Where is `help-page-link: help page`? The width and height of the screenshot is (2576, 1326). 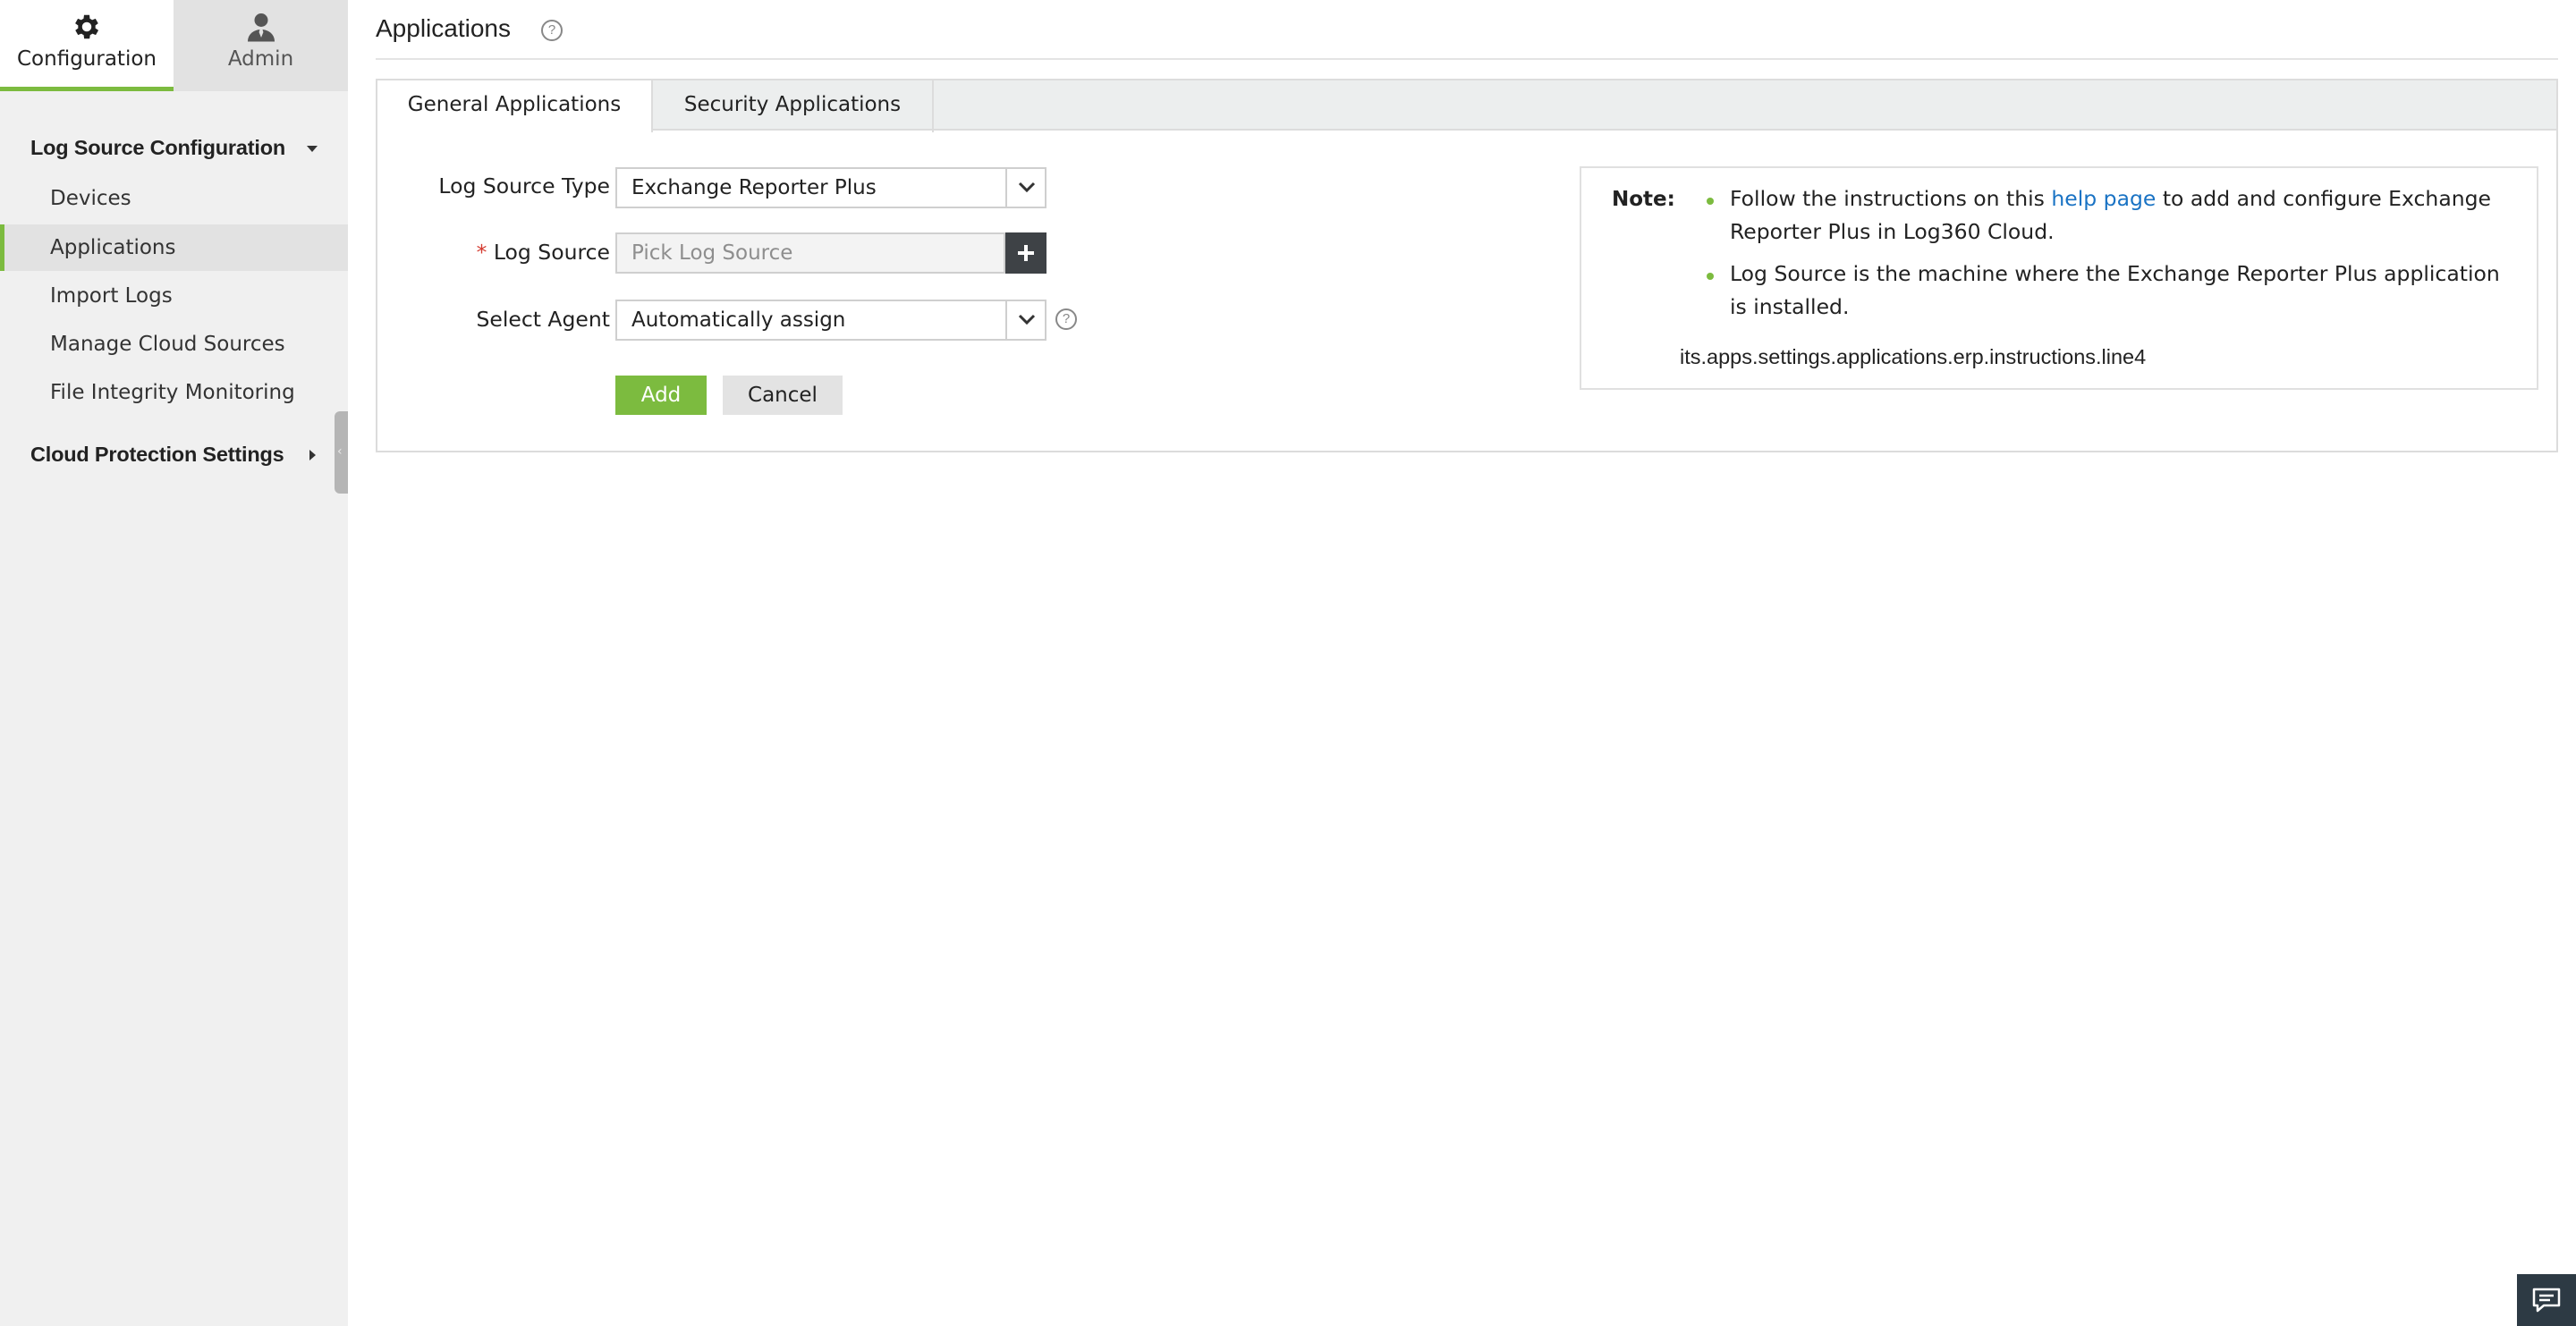 help-page-link: help page is located at coordinates (2103, 198).